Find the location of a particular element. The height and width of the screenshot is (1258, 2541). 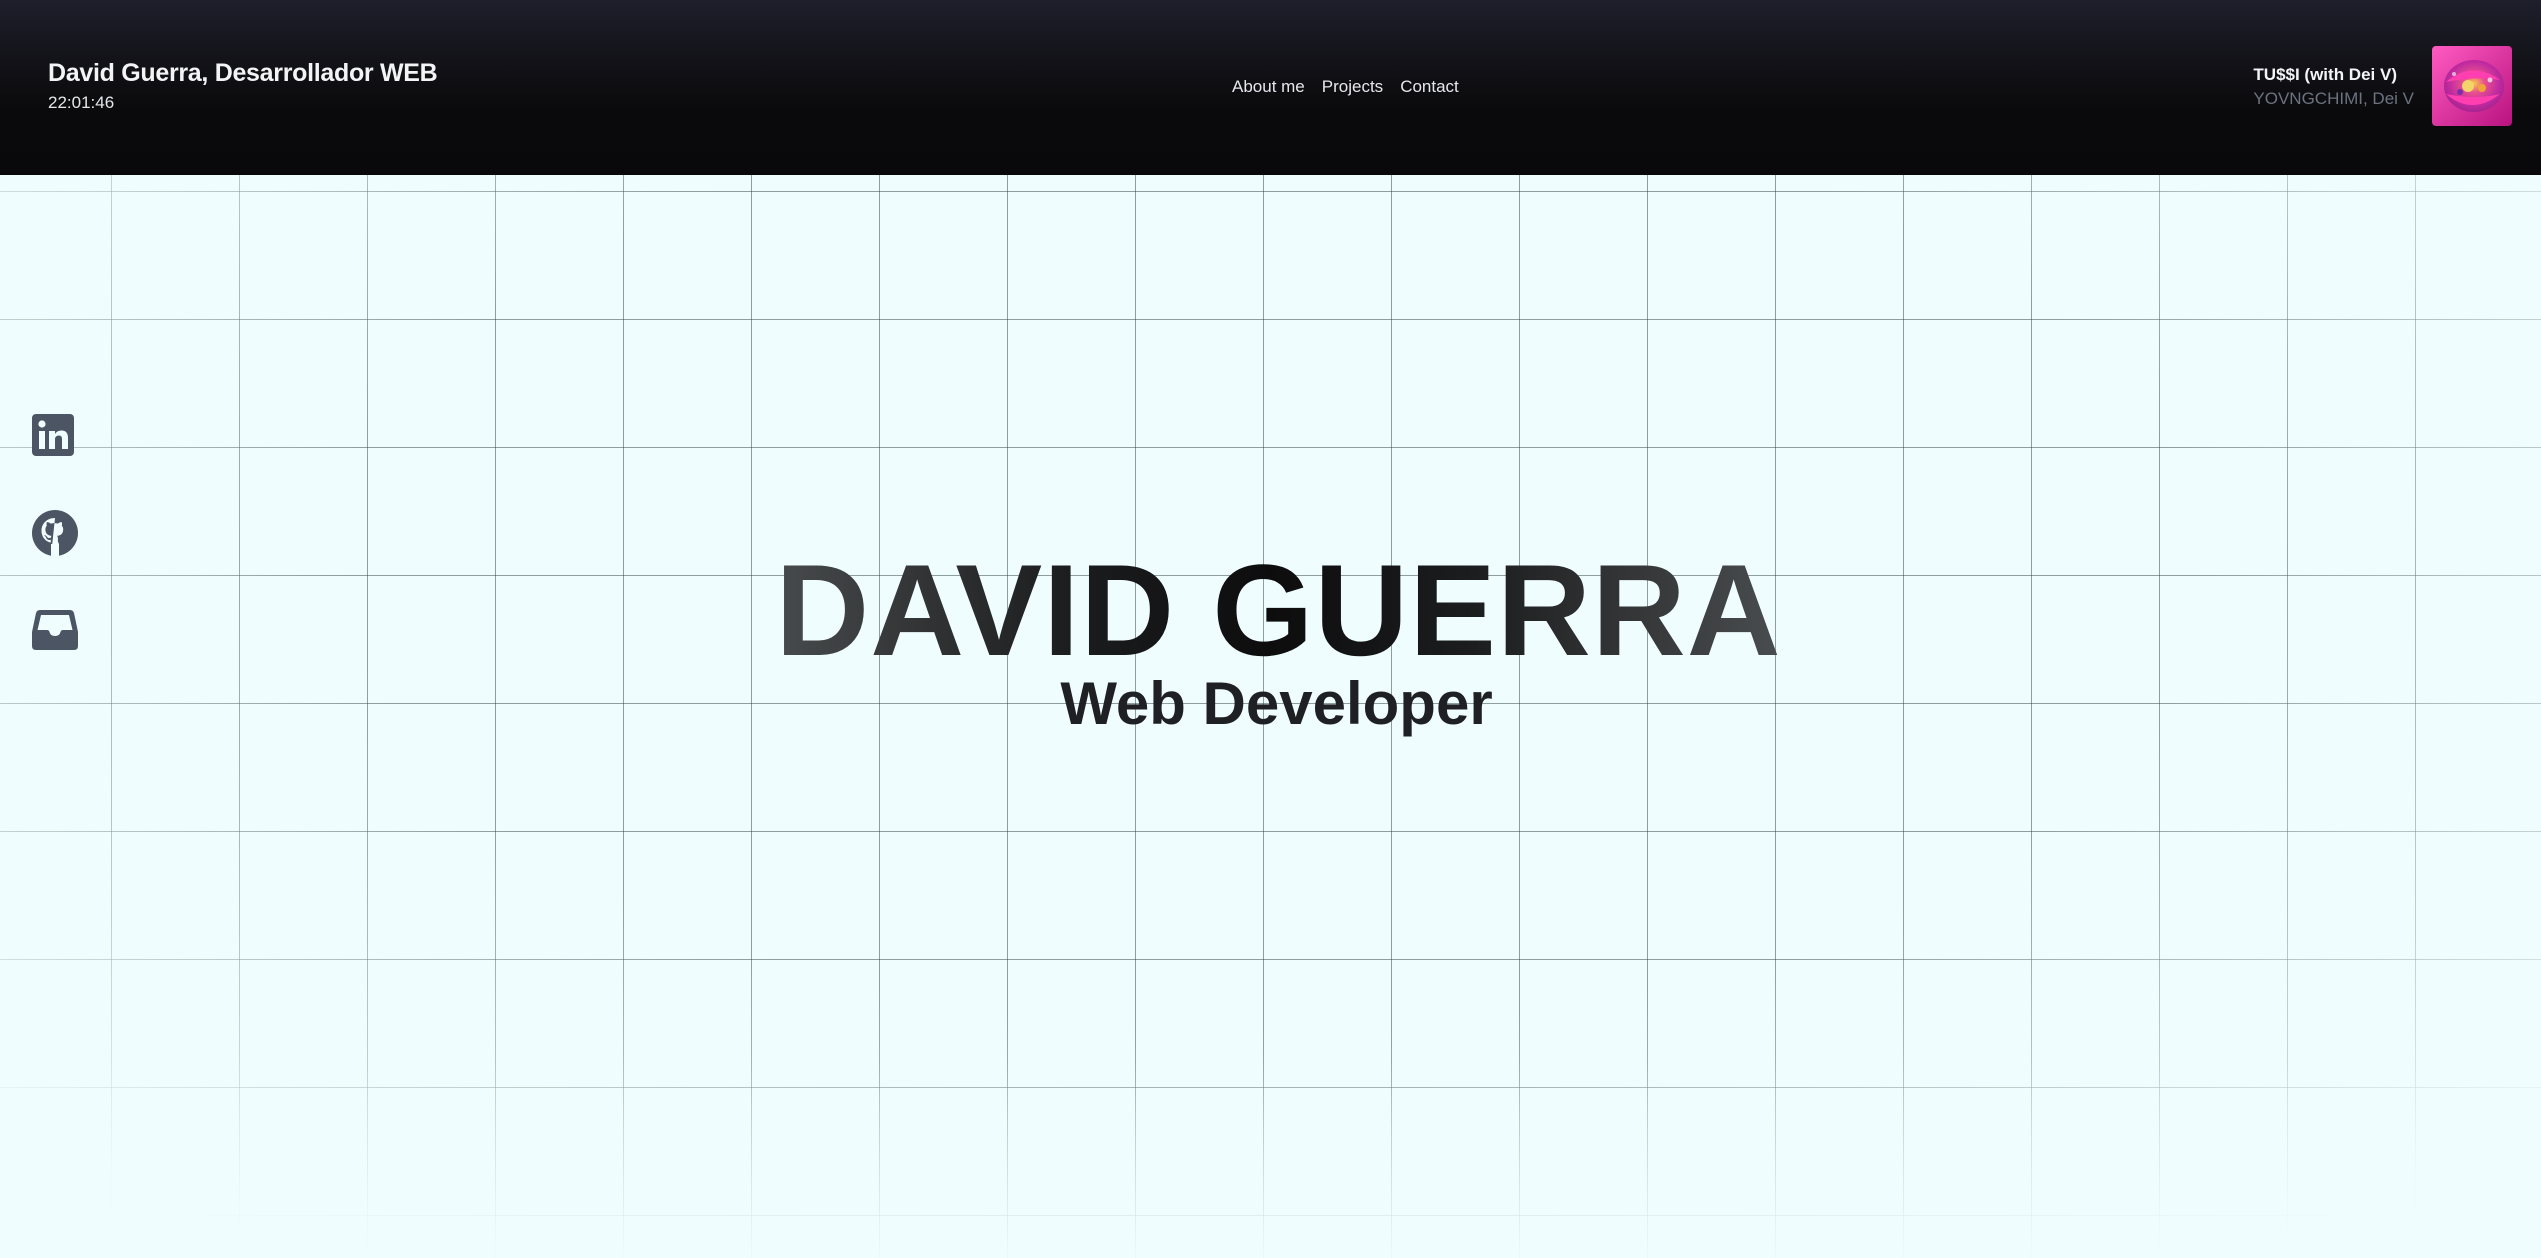

linkedin-link is located at coordinates (55, 437).